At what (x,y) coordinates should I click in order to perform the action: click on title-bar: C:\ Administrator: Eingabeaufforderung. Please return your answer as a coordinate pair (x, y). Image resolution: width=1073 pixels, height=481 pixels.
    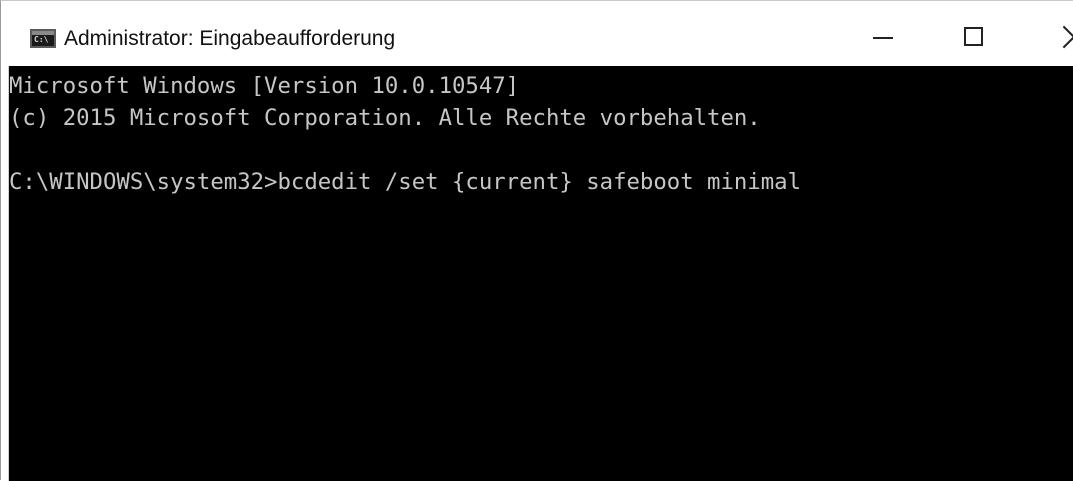
    Looking at the image, I should click on (537, 33).